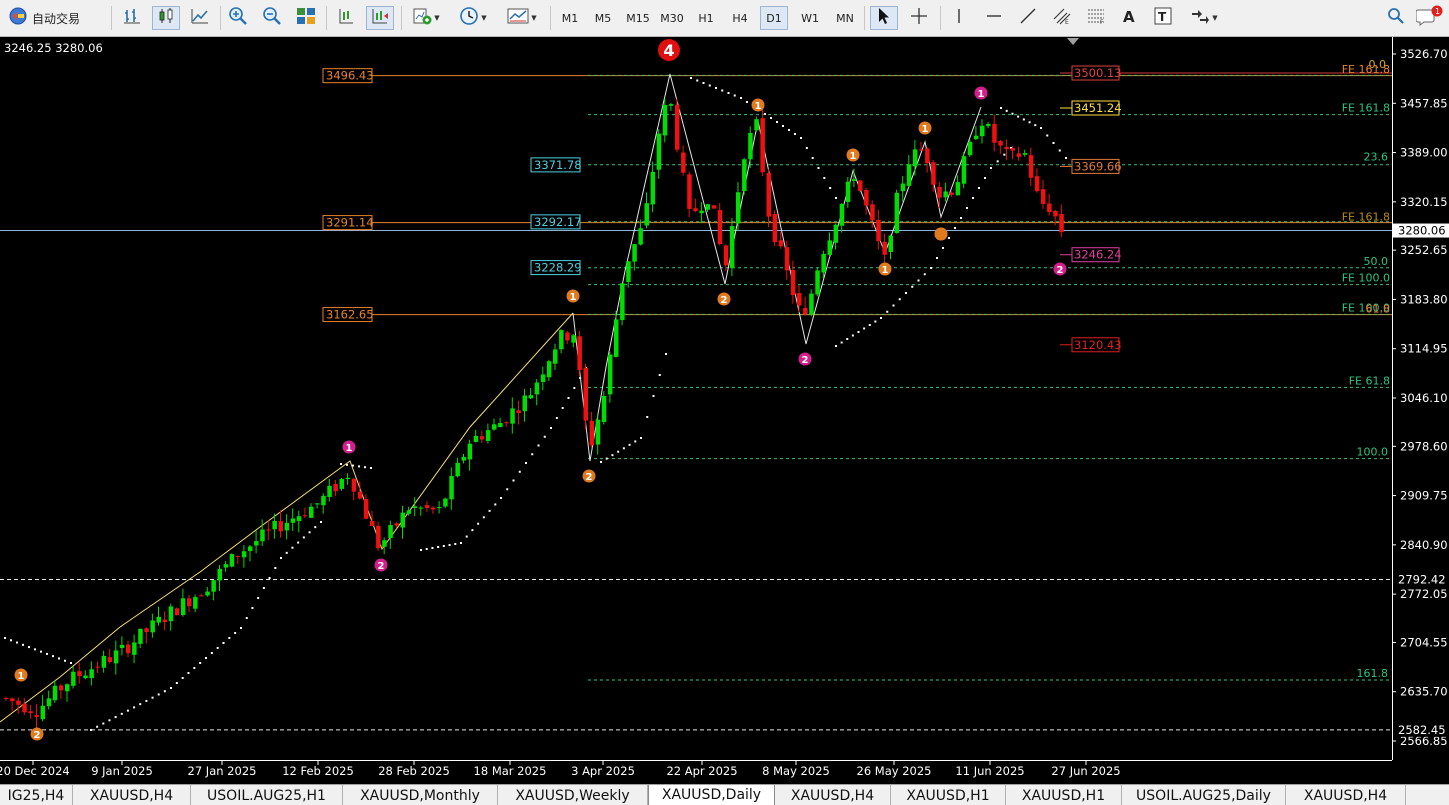 This screenshot has height=805, width=1449. I want to click on equidistant-channel-button: E, so click(1062, 18).